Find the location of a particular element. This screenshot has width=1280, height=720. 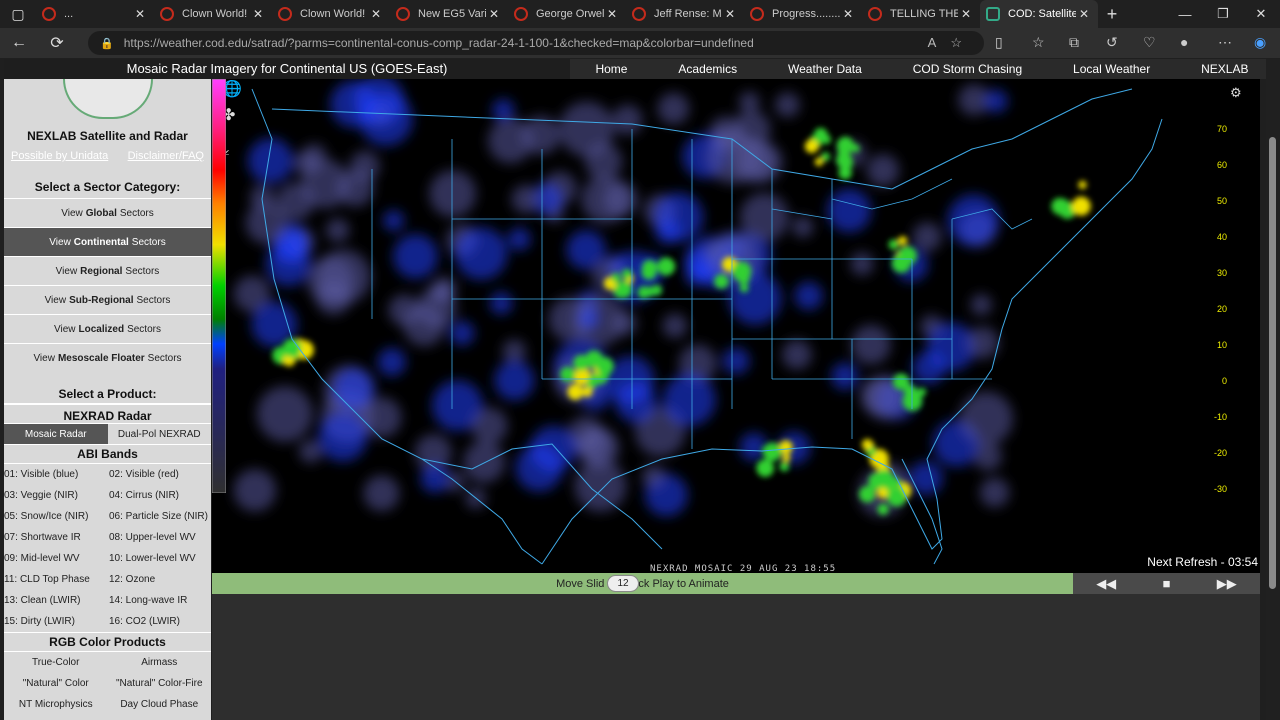

new-tab-button: + is located at coordinates (1112, 14).